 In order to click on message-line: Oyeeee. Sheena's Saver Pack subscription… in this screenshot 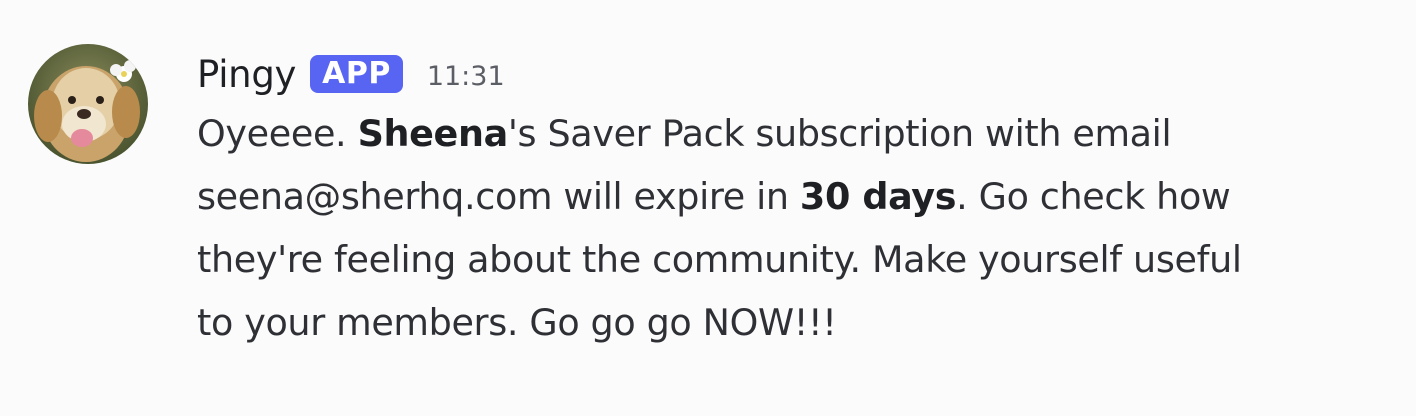, I will do `click(797, 133)`.